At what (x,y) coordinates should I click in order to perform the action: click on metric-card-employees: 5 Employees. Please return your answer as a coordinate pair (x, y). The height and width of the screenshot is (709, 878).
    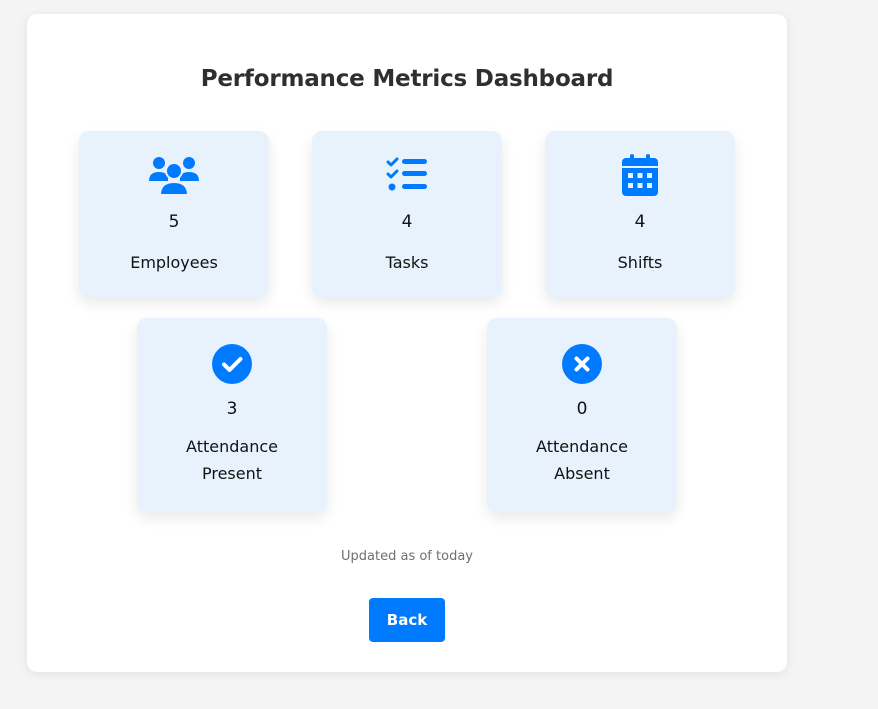
    Looking at the image, I should click on (174, 214).